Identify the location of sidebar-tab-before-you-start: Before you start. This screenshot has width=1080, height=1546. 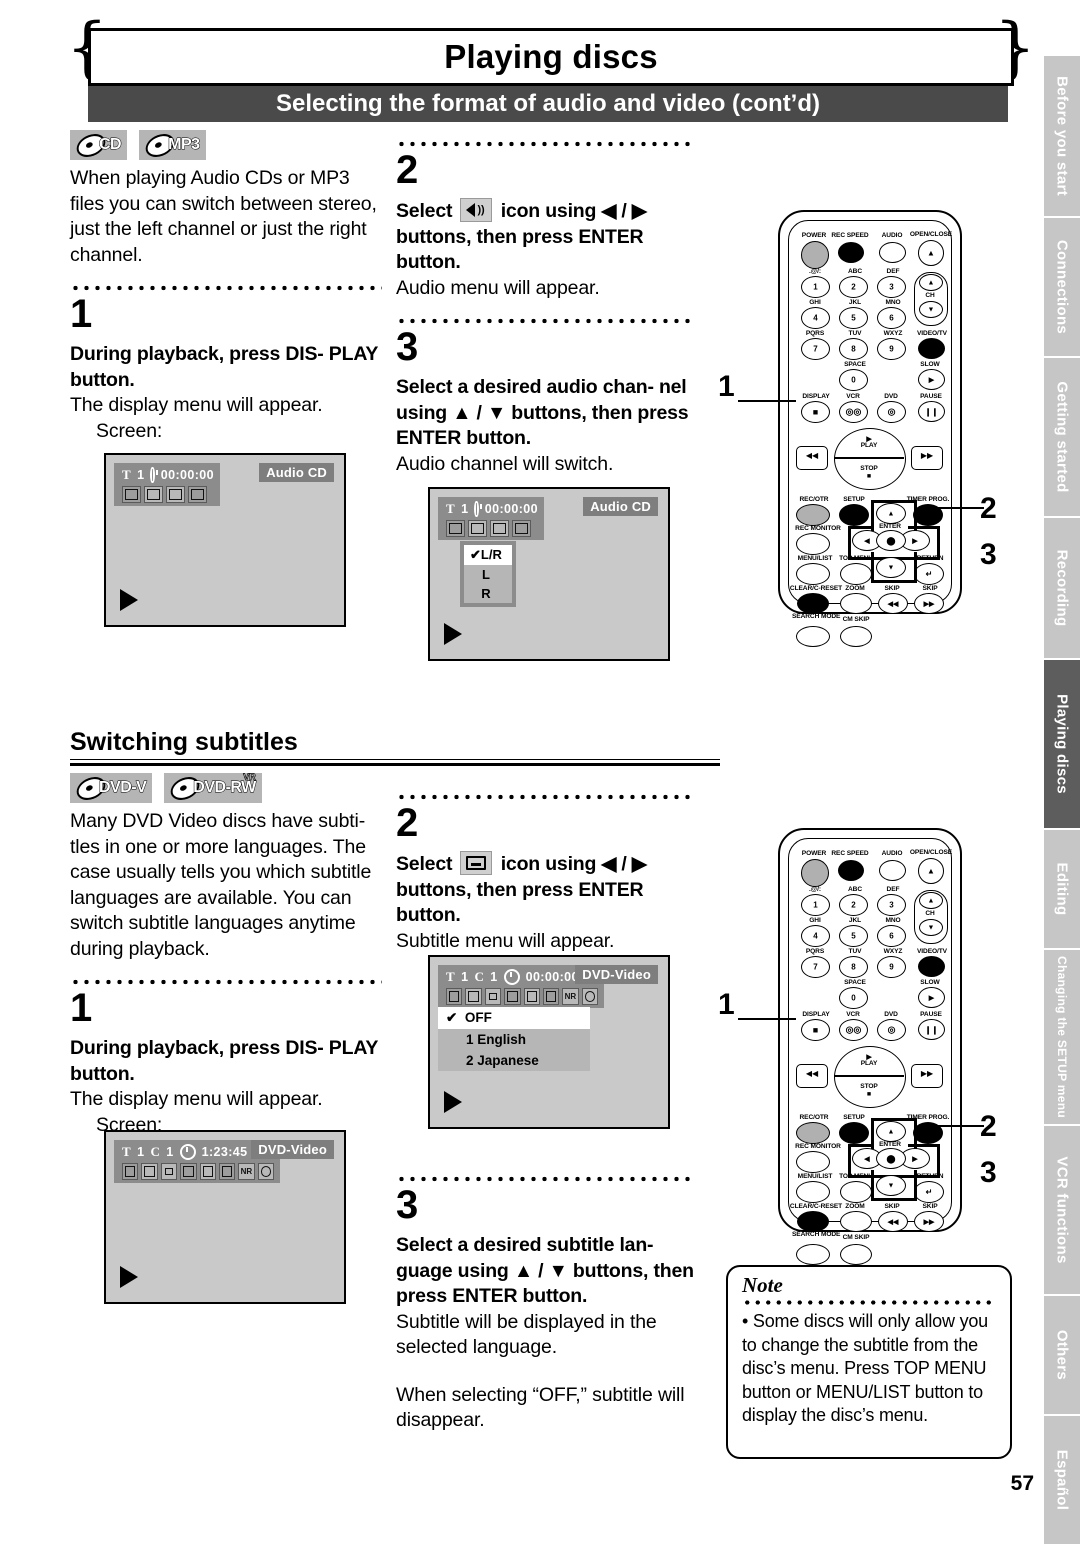
(1062, 137).